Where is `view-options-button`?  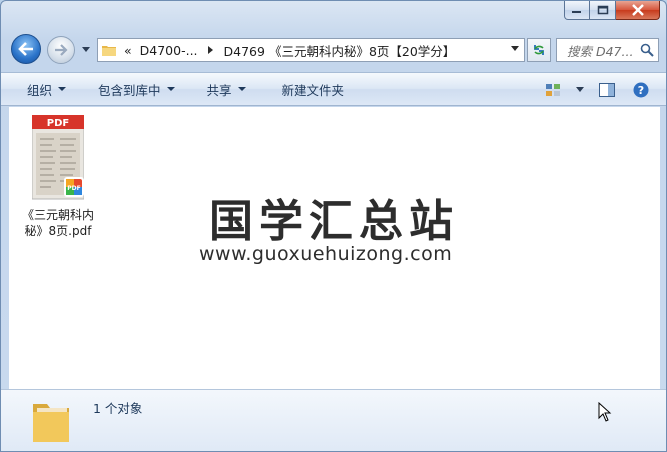 view-options-button is located at coordinates (580, 90).